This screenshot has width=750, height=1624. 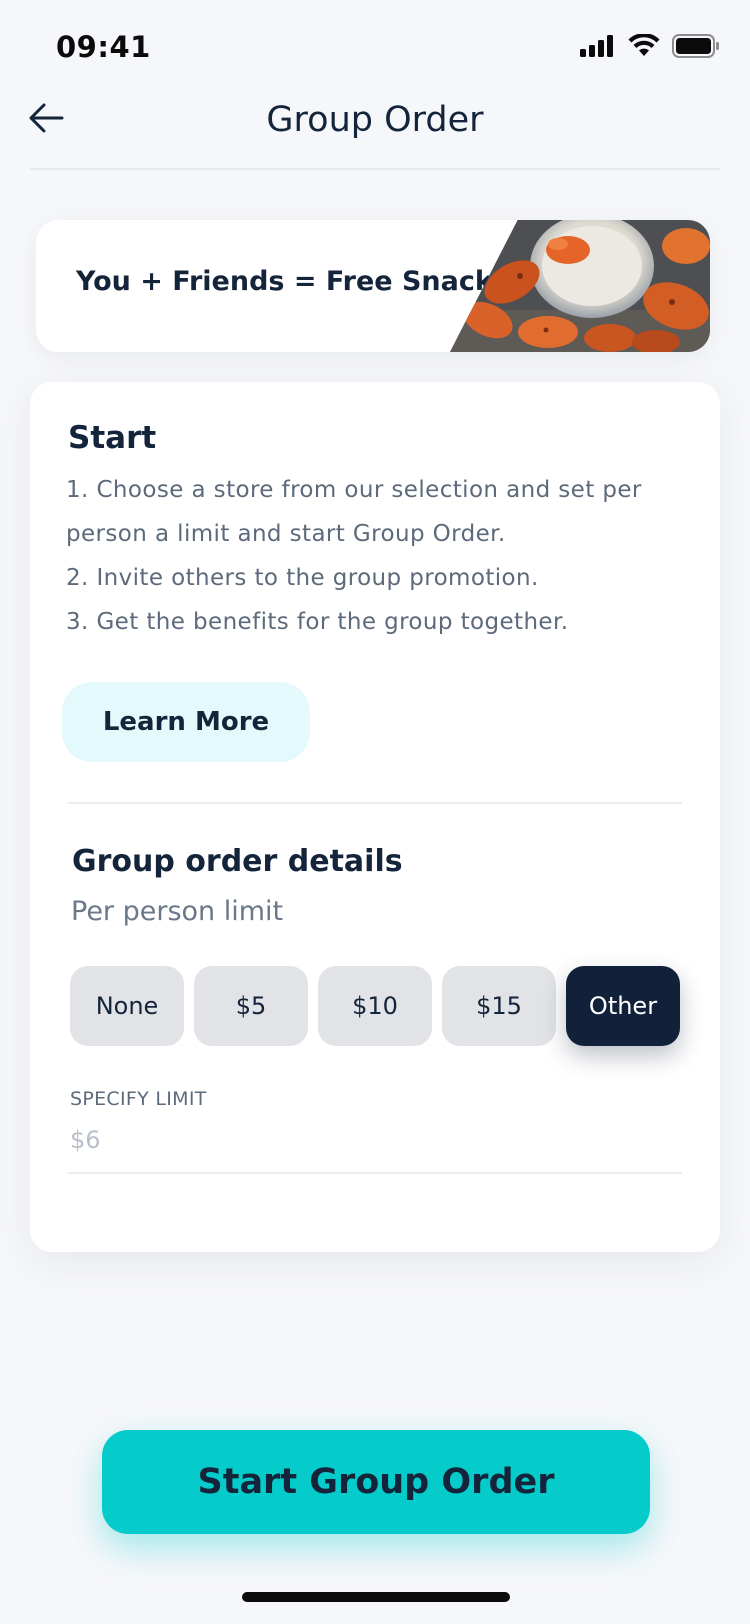 I want to click on nav-bar: Group Order, so click(x=375, y=132).